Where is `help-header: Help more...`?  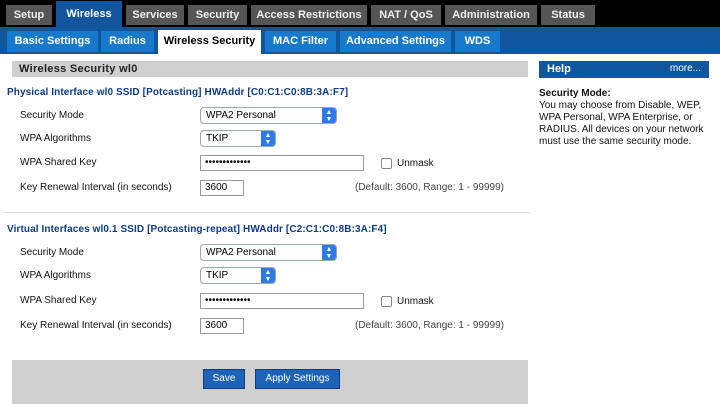
help-header: Help more... is located at coordinates (624, 69).